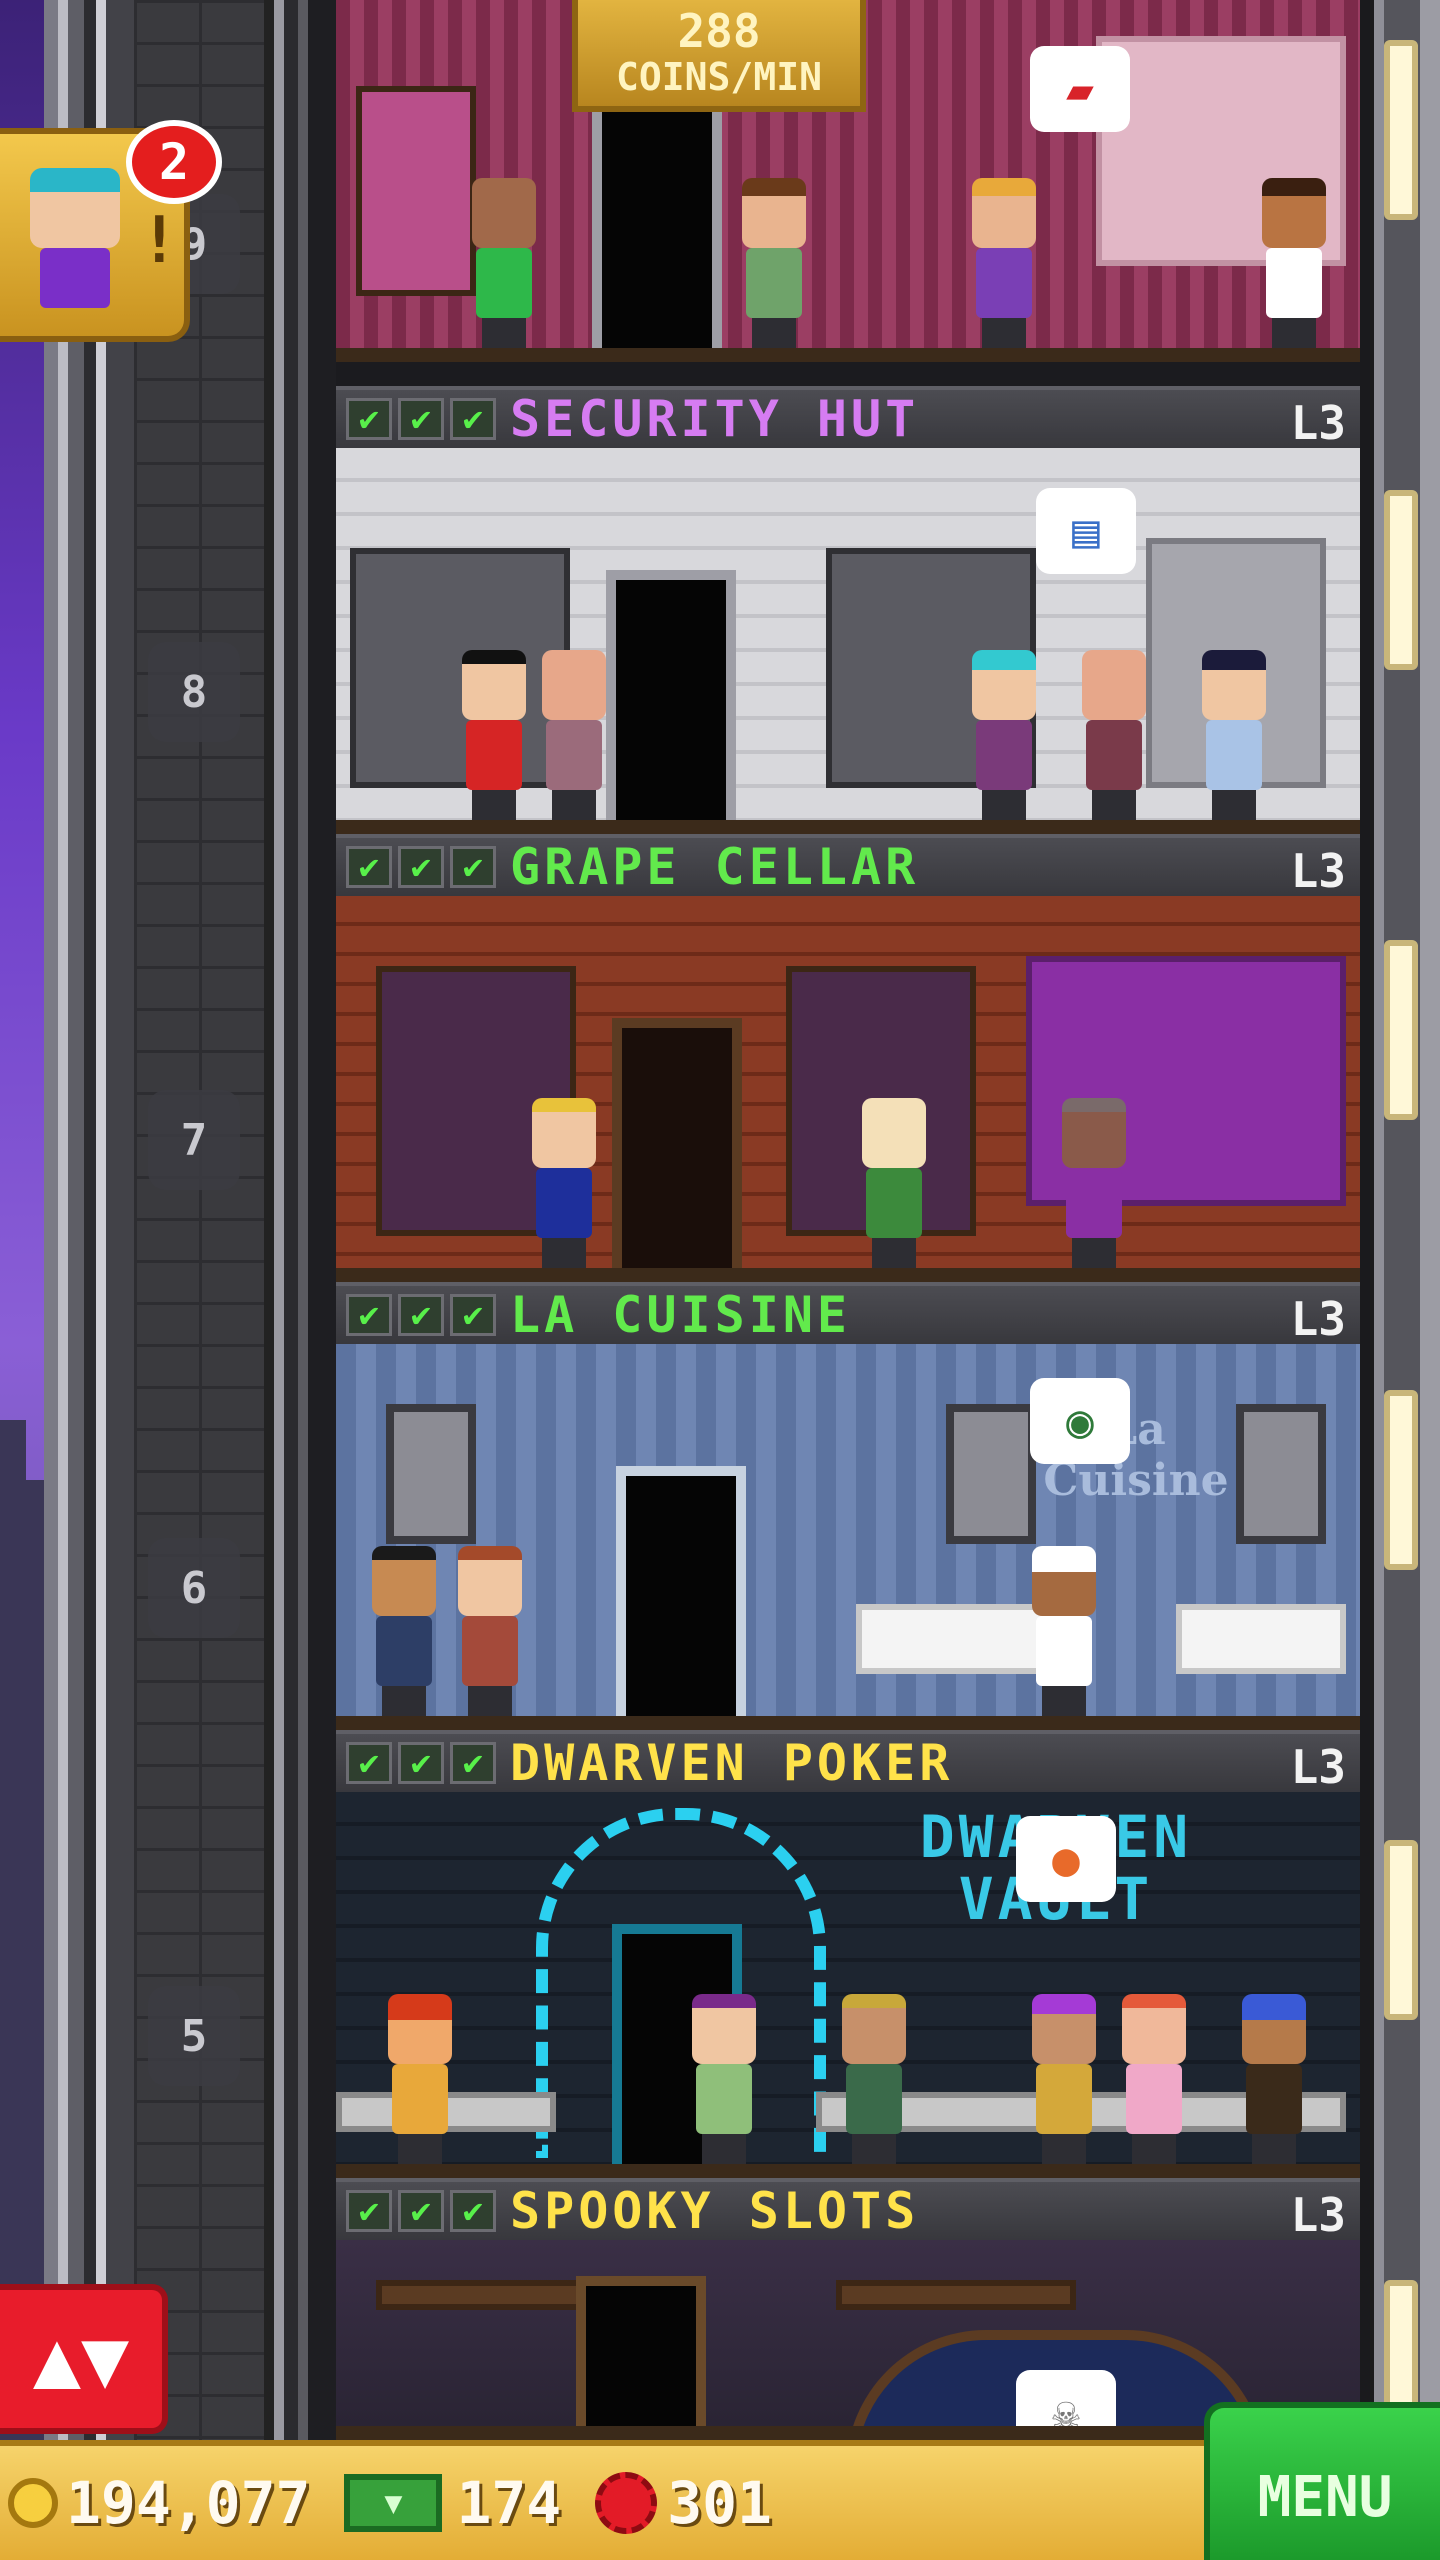 This screenshot has height=2560, width=1440. I want to click on coins-counter: 194,077, so click(159, 2503).